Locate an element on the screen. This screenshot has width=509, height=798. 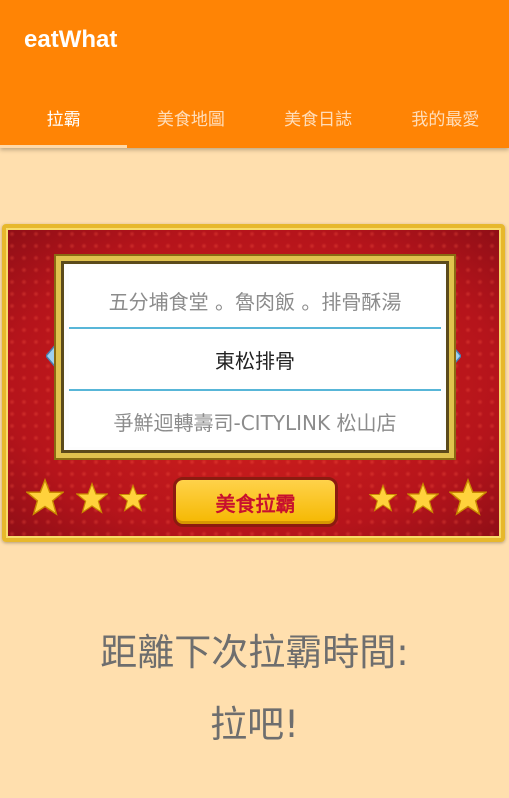
reel-item-selected: 東松排骨 is located at coordinates (255, 360).